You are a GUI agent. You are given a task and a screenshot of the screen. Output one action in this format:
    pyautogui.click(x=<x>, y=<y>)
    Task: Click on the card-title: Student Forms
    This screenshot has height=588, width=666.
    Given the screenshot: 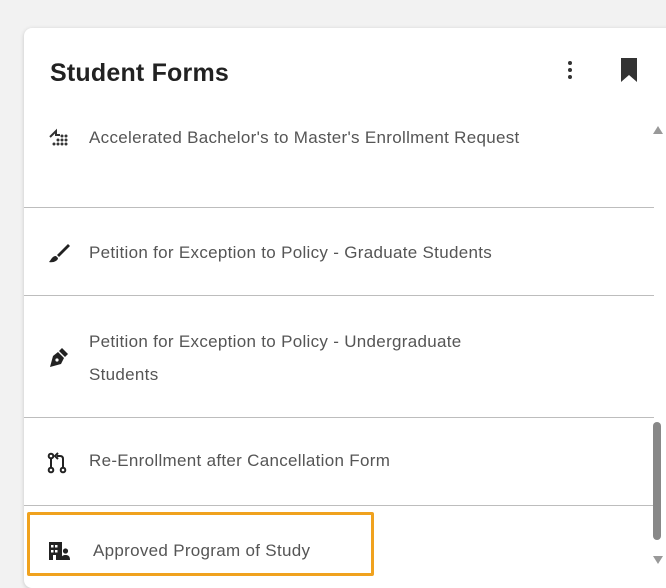 What is the action you would take?
    pyautogui.click(x=139, y=73)
    